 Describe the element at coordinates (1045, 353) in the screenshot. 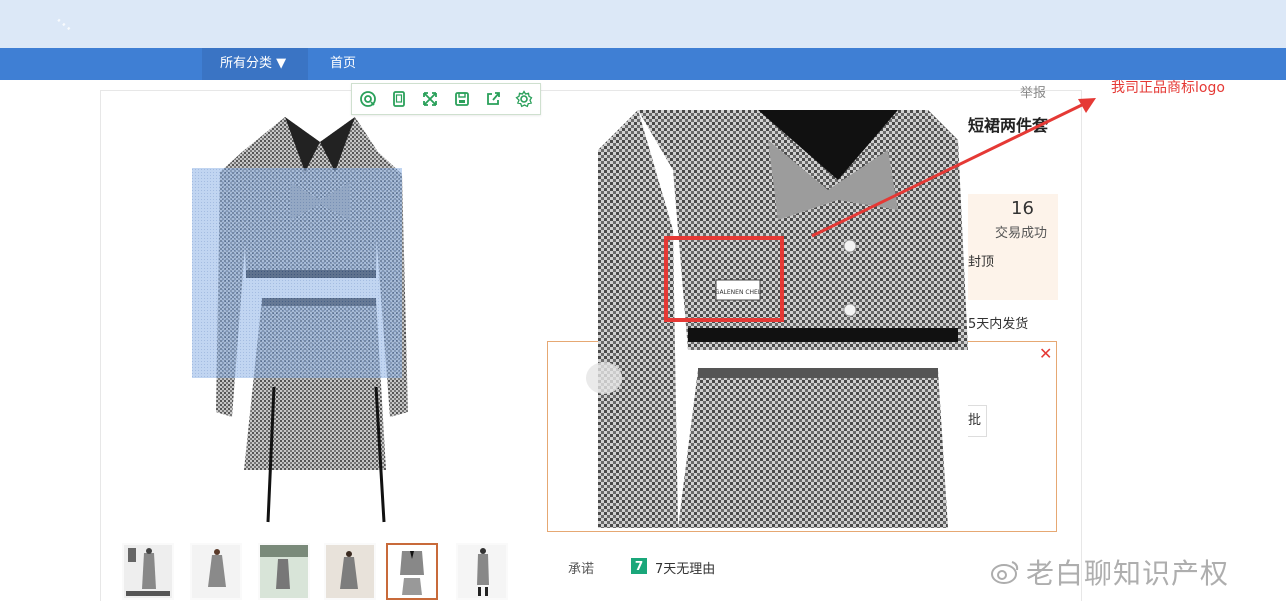

I see `close-icon: ✕` at that location.